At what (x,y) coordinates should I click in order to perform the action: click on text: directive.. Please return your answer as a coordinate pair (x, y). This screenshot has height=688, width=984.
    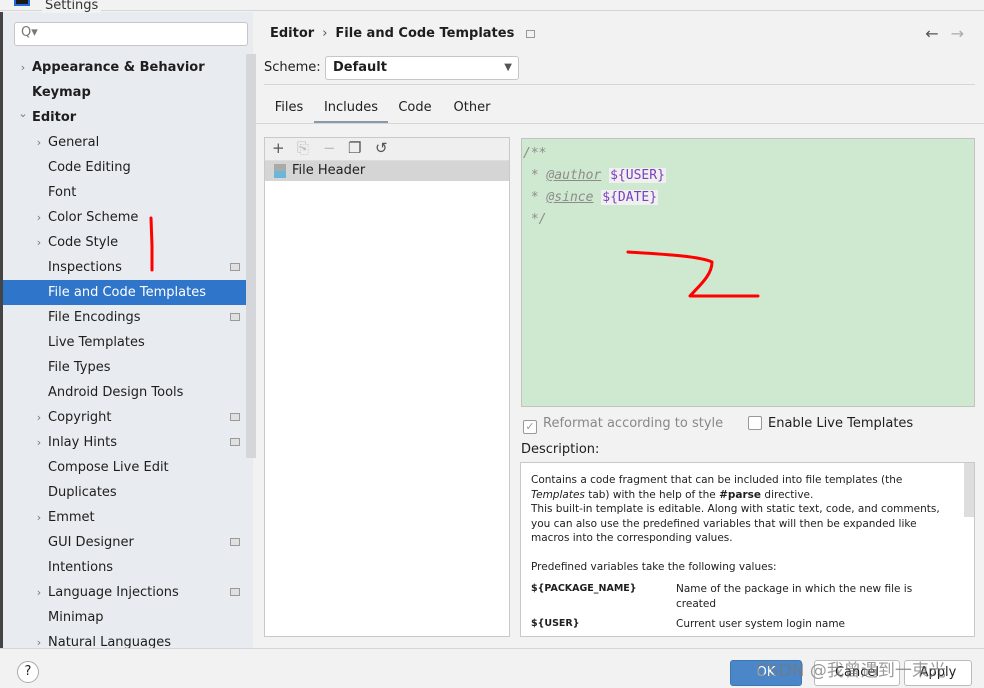
    Looking at the image, I should click on (787, 494).